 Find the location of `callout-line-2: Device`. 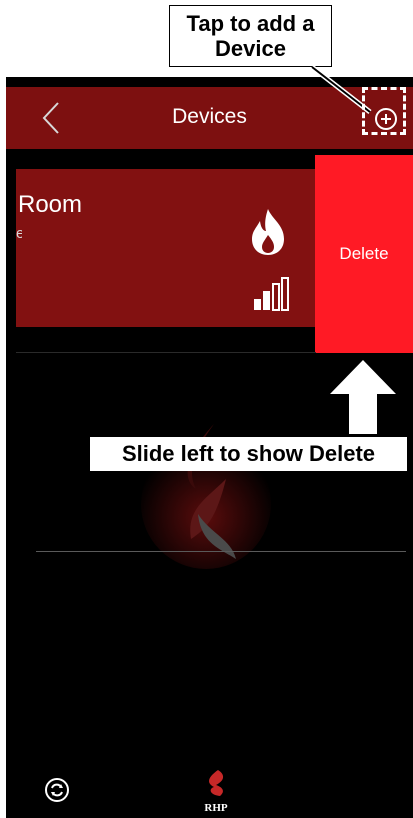

callout-line-2: Device is located at coordinates (250, 48).